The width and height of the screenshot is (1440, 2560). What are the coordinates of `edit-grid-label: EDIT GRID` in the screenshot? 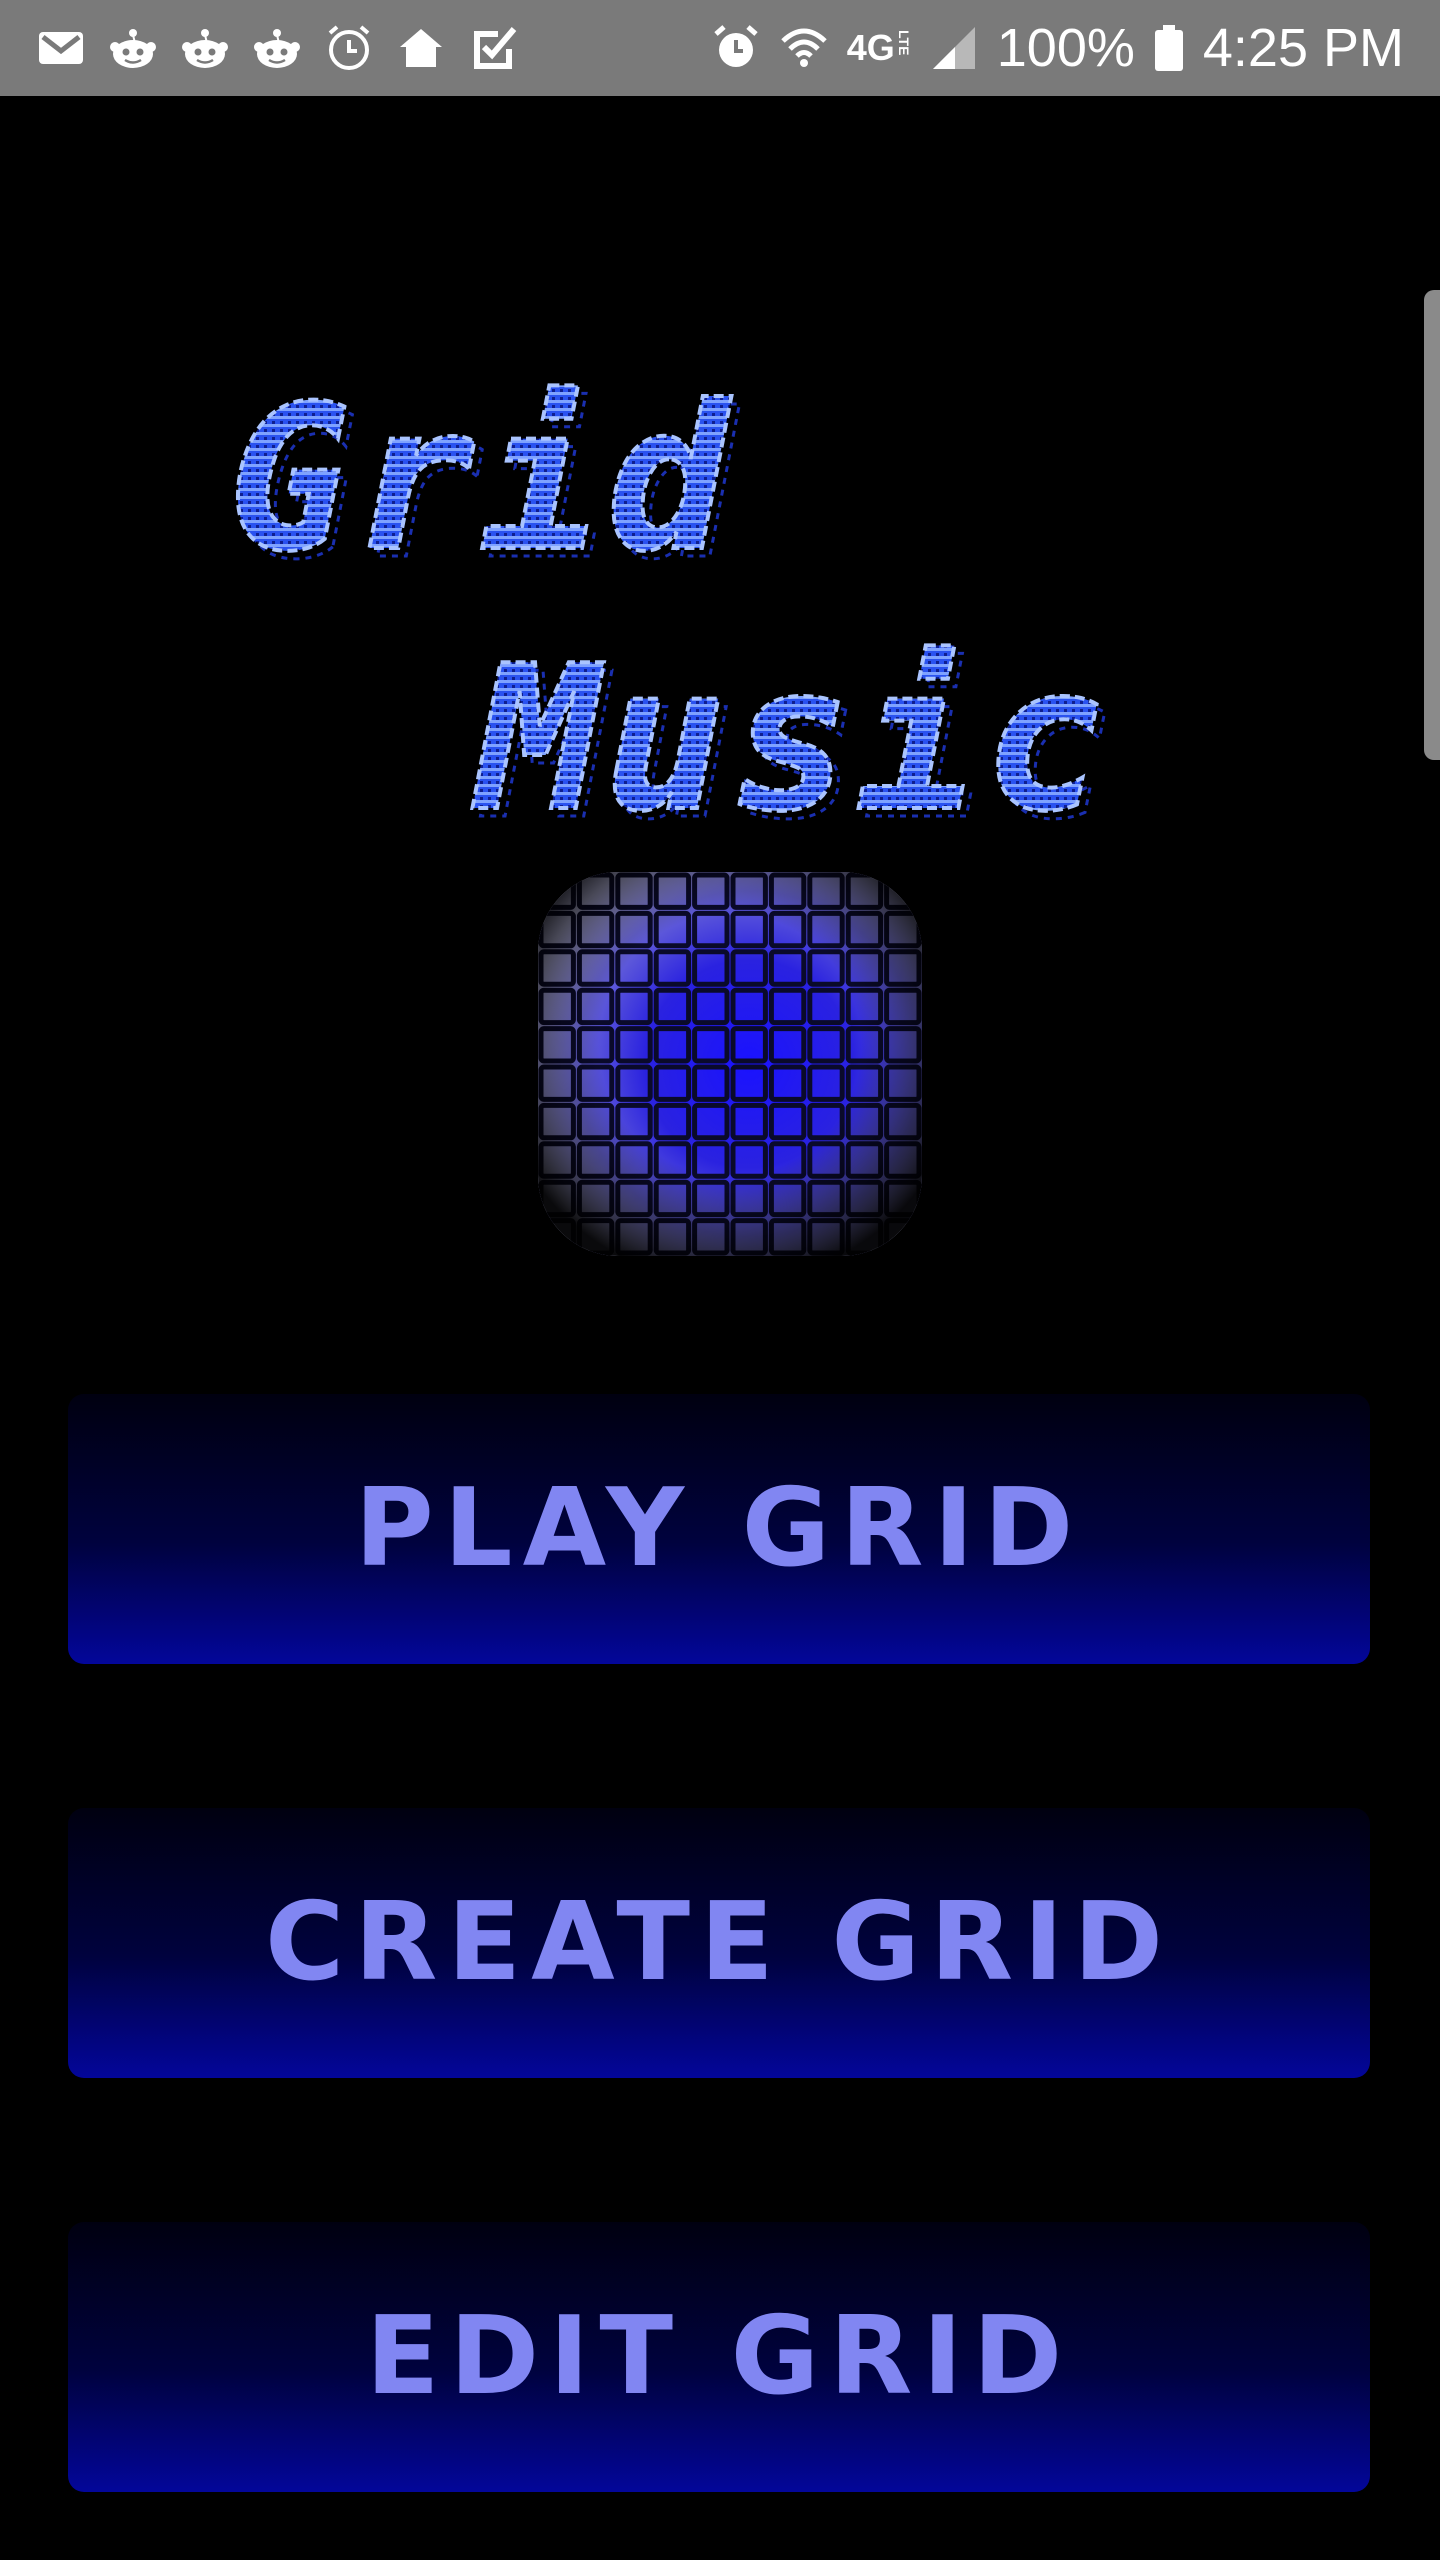 It's located at (719, 2356).